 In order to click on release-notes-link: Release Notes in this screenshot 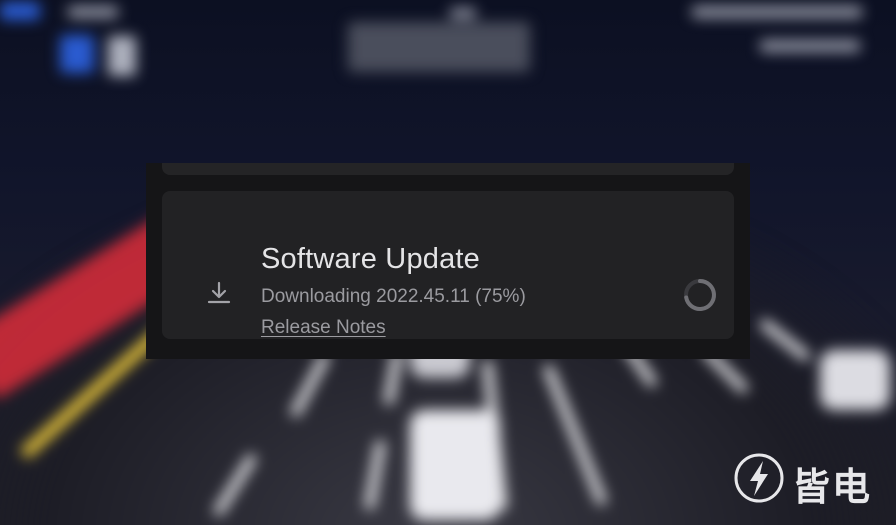, I will do `click(323, 328)`.